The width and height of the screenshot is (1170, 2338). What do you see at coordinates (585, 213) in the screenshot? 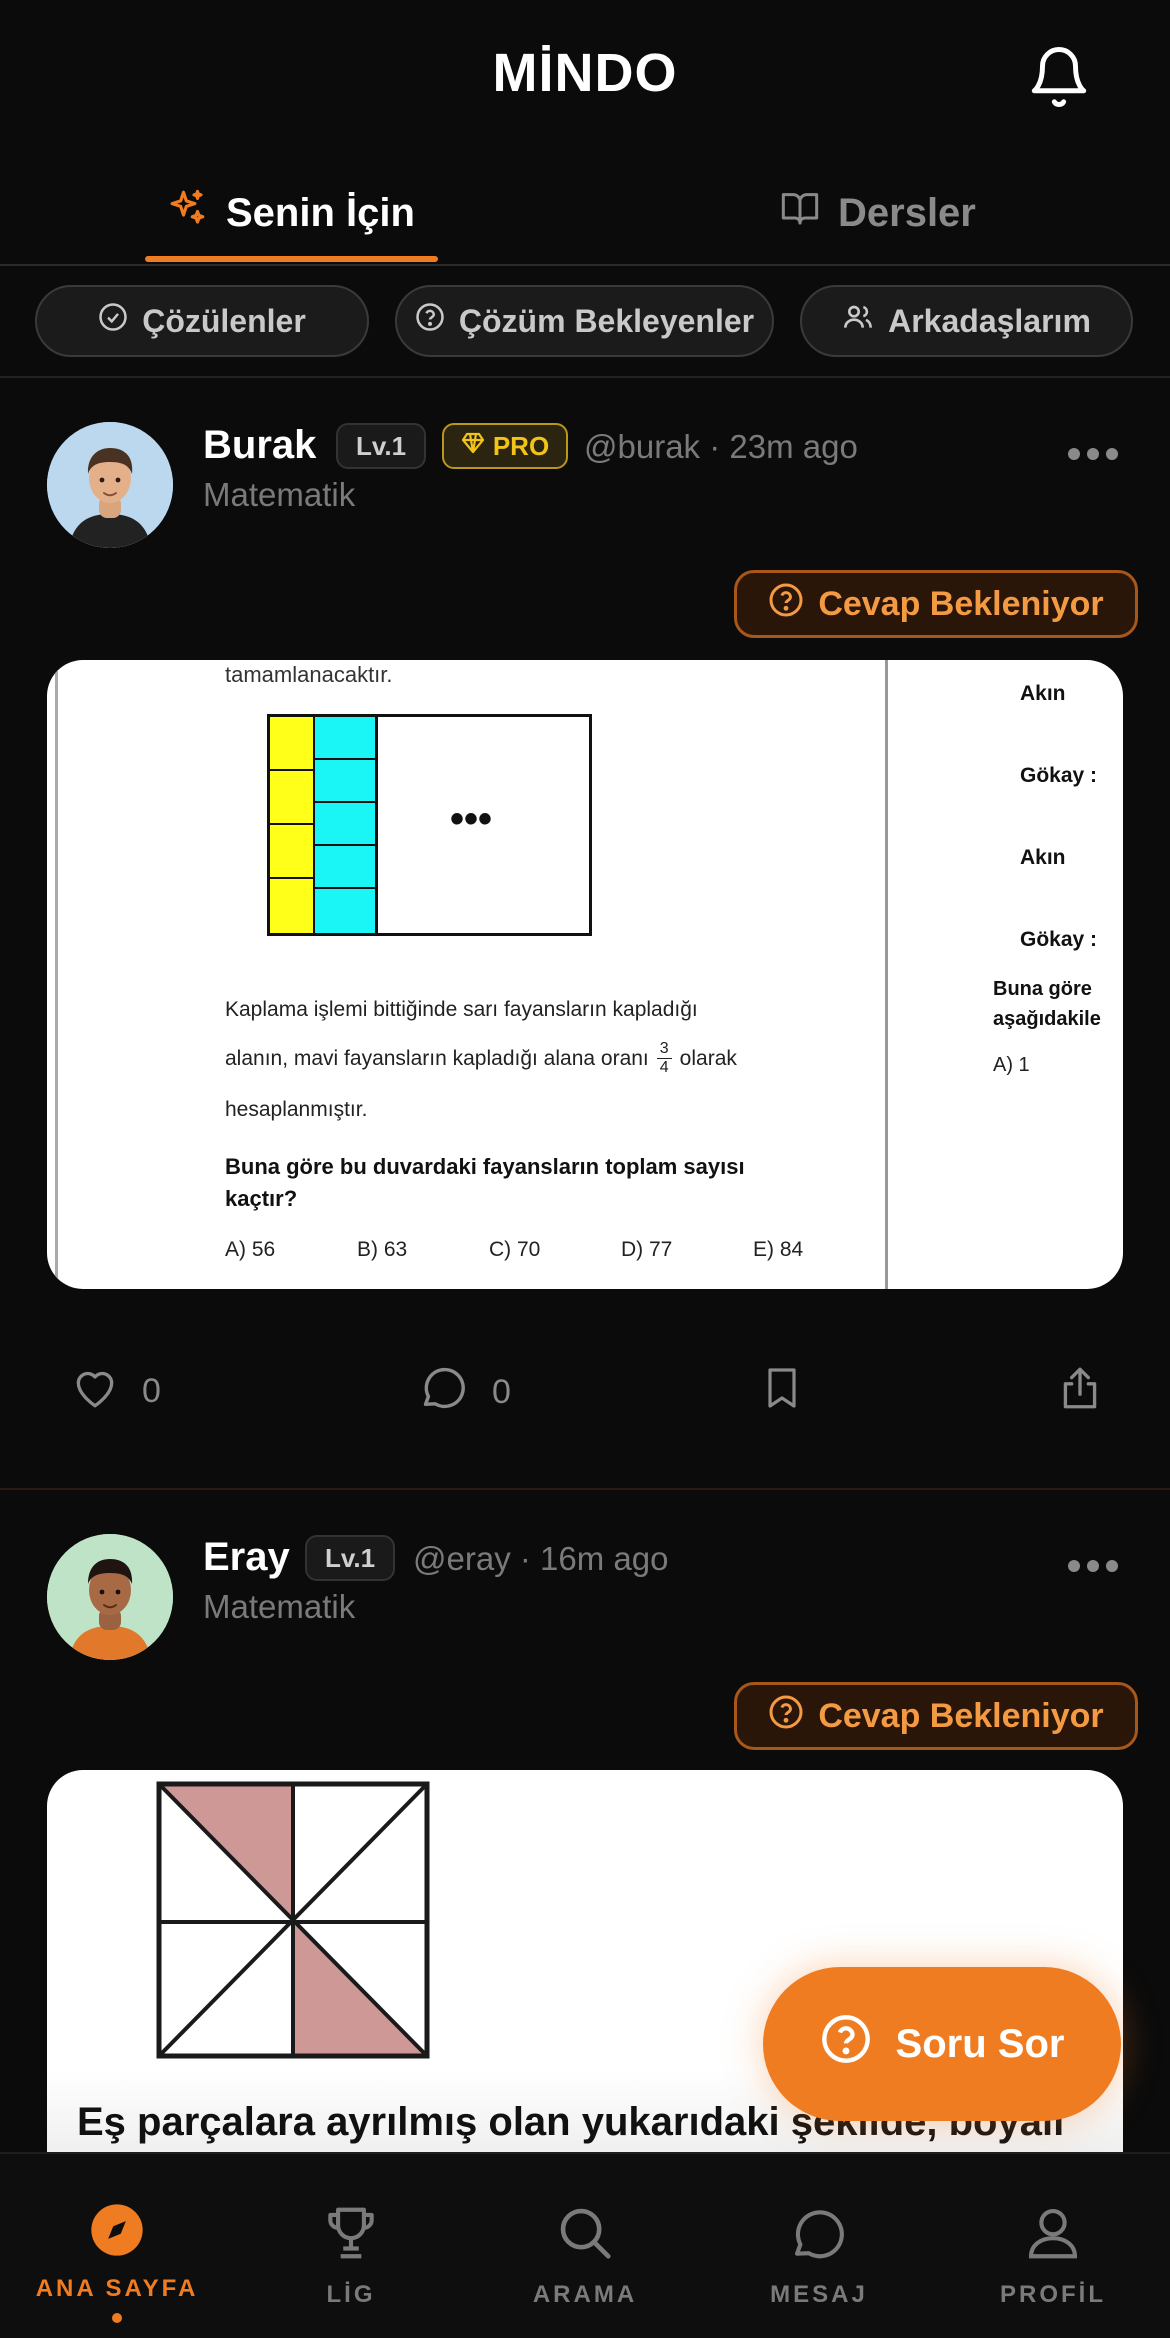
I see `feed-tabs: Senin İçin Dersler` at bounding box center [585, 213].